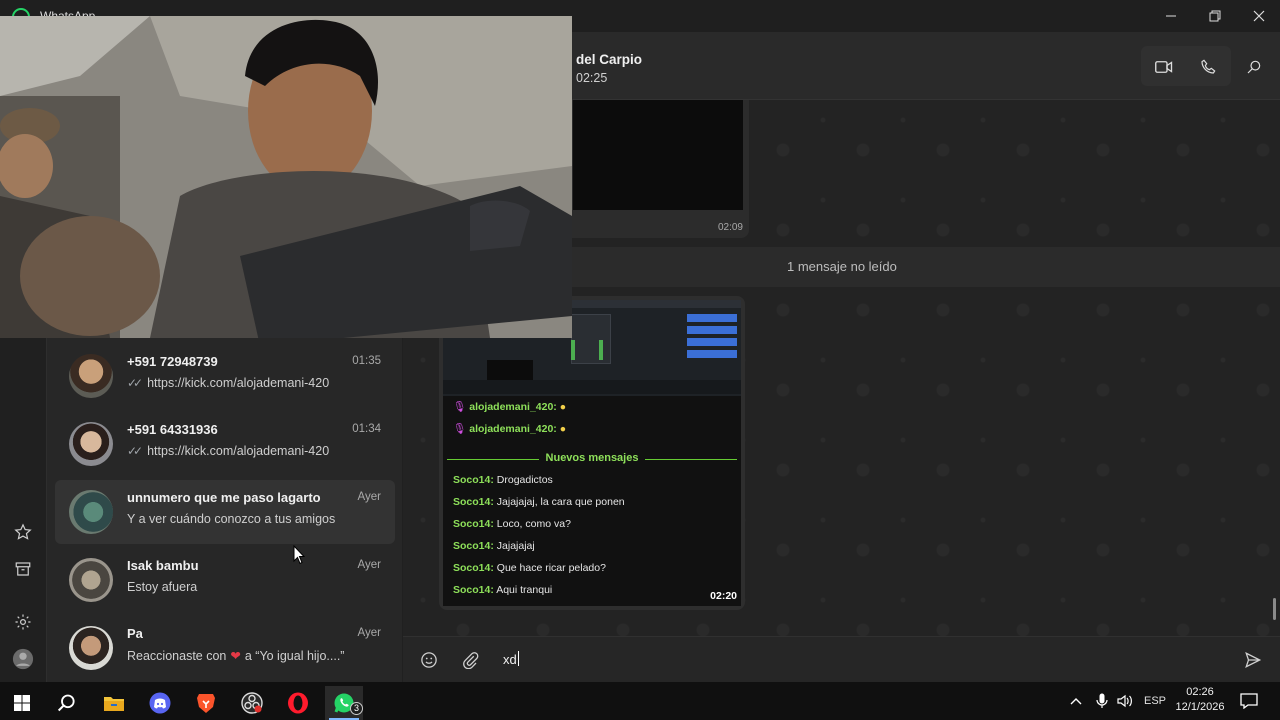 This screenshot has height=720, width=1280. I want to click on chat-preview: Y a ver cuándo conozco a tus amigos, so click(231, 519).